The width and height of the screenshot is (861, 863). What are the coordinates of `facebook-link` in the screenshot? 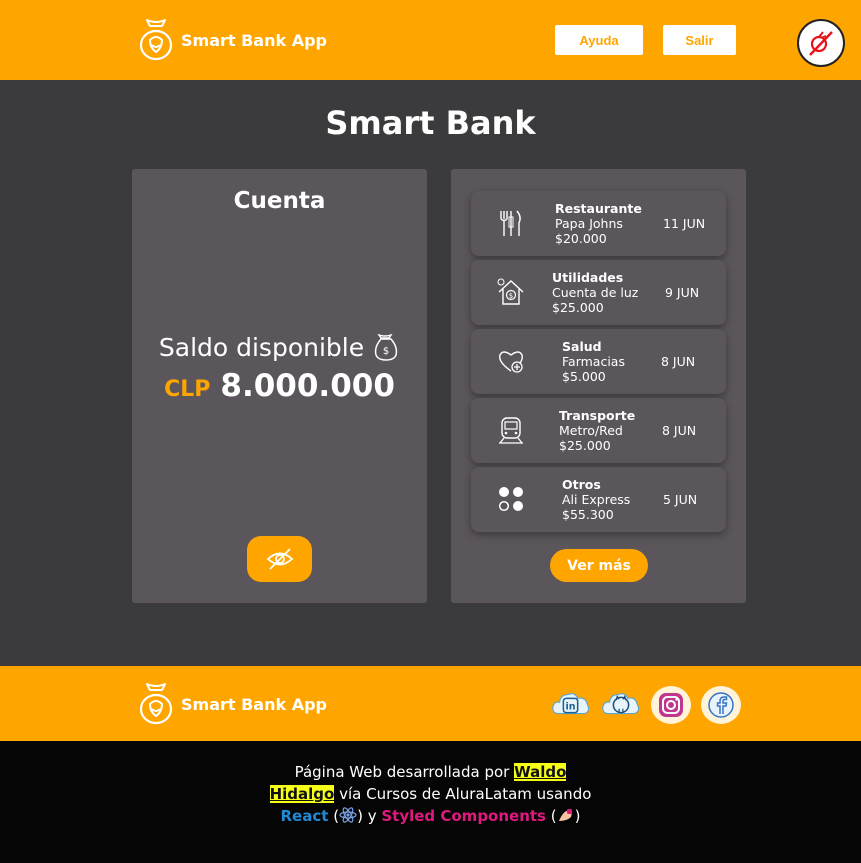 It's located at (721, 705).